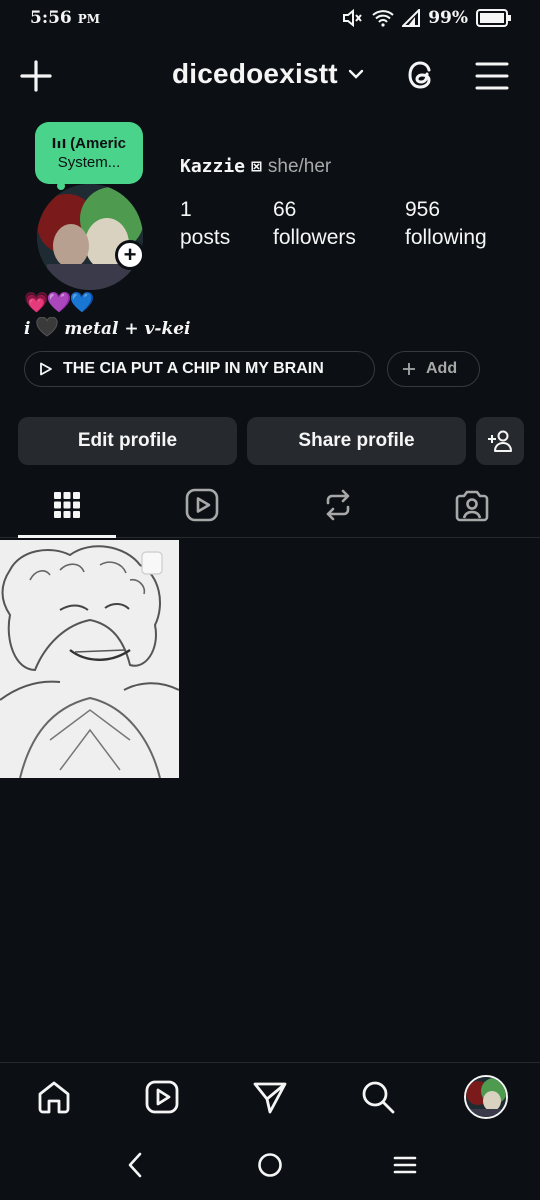  Describe the element at coordinates (493, 18) in the screenshot. I see `battery-icon` at that location.